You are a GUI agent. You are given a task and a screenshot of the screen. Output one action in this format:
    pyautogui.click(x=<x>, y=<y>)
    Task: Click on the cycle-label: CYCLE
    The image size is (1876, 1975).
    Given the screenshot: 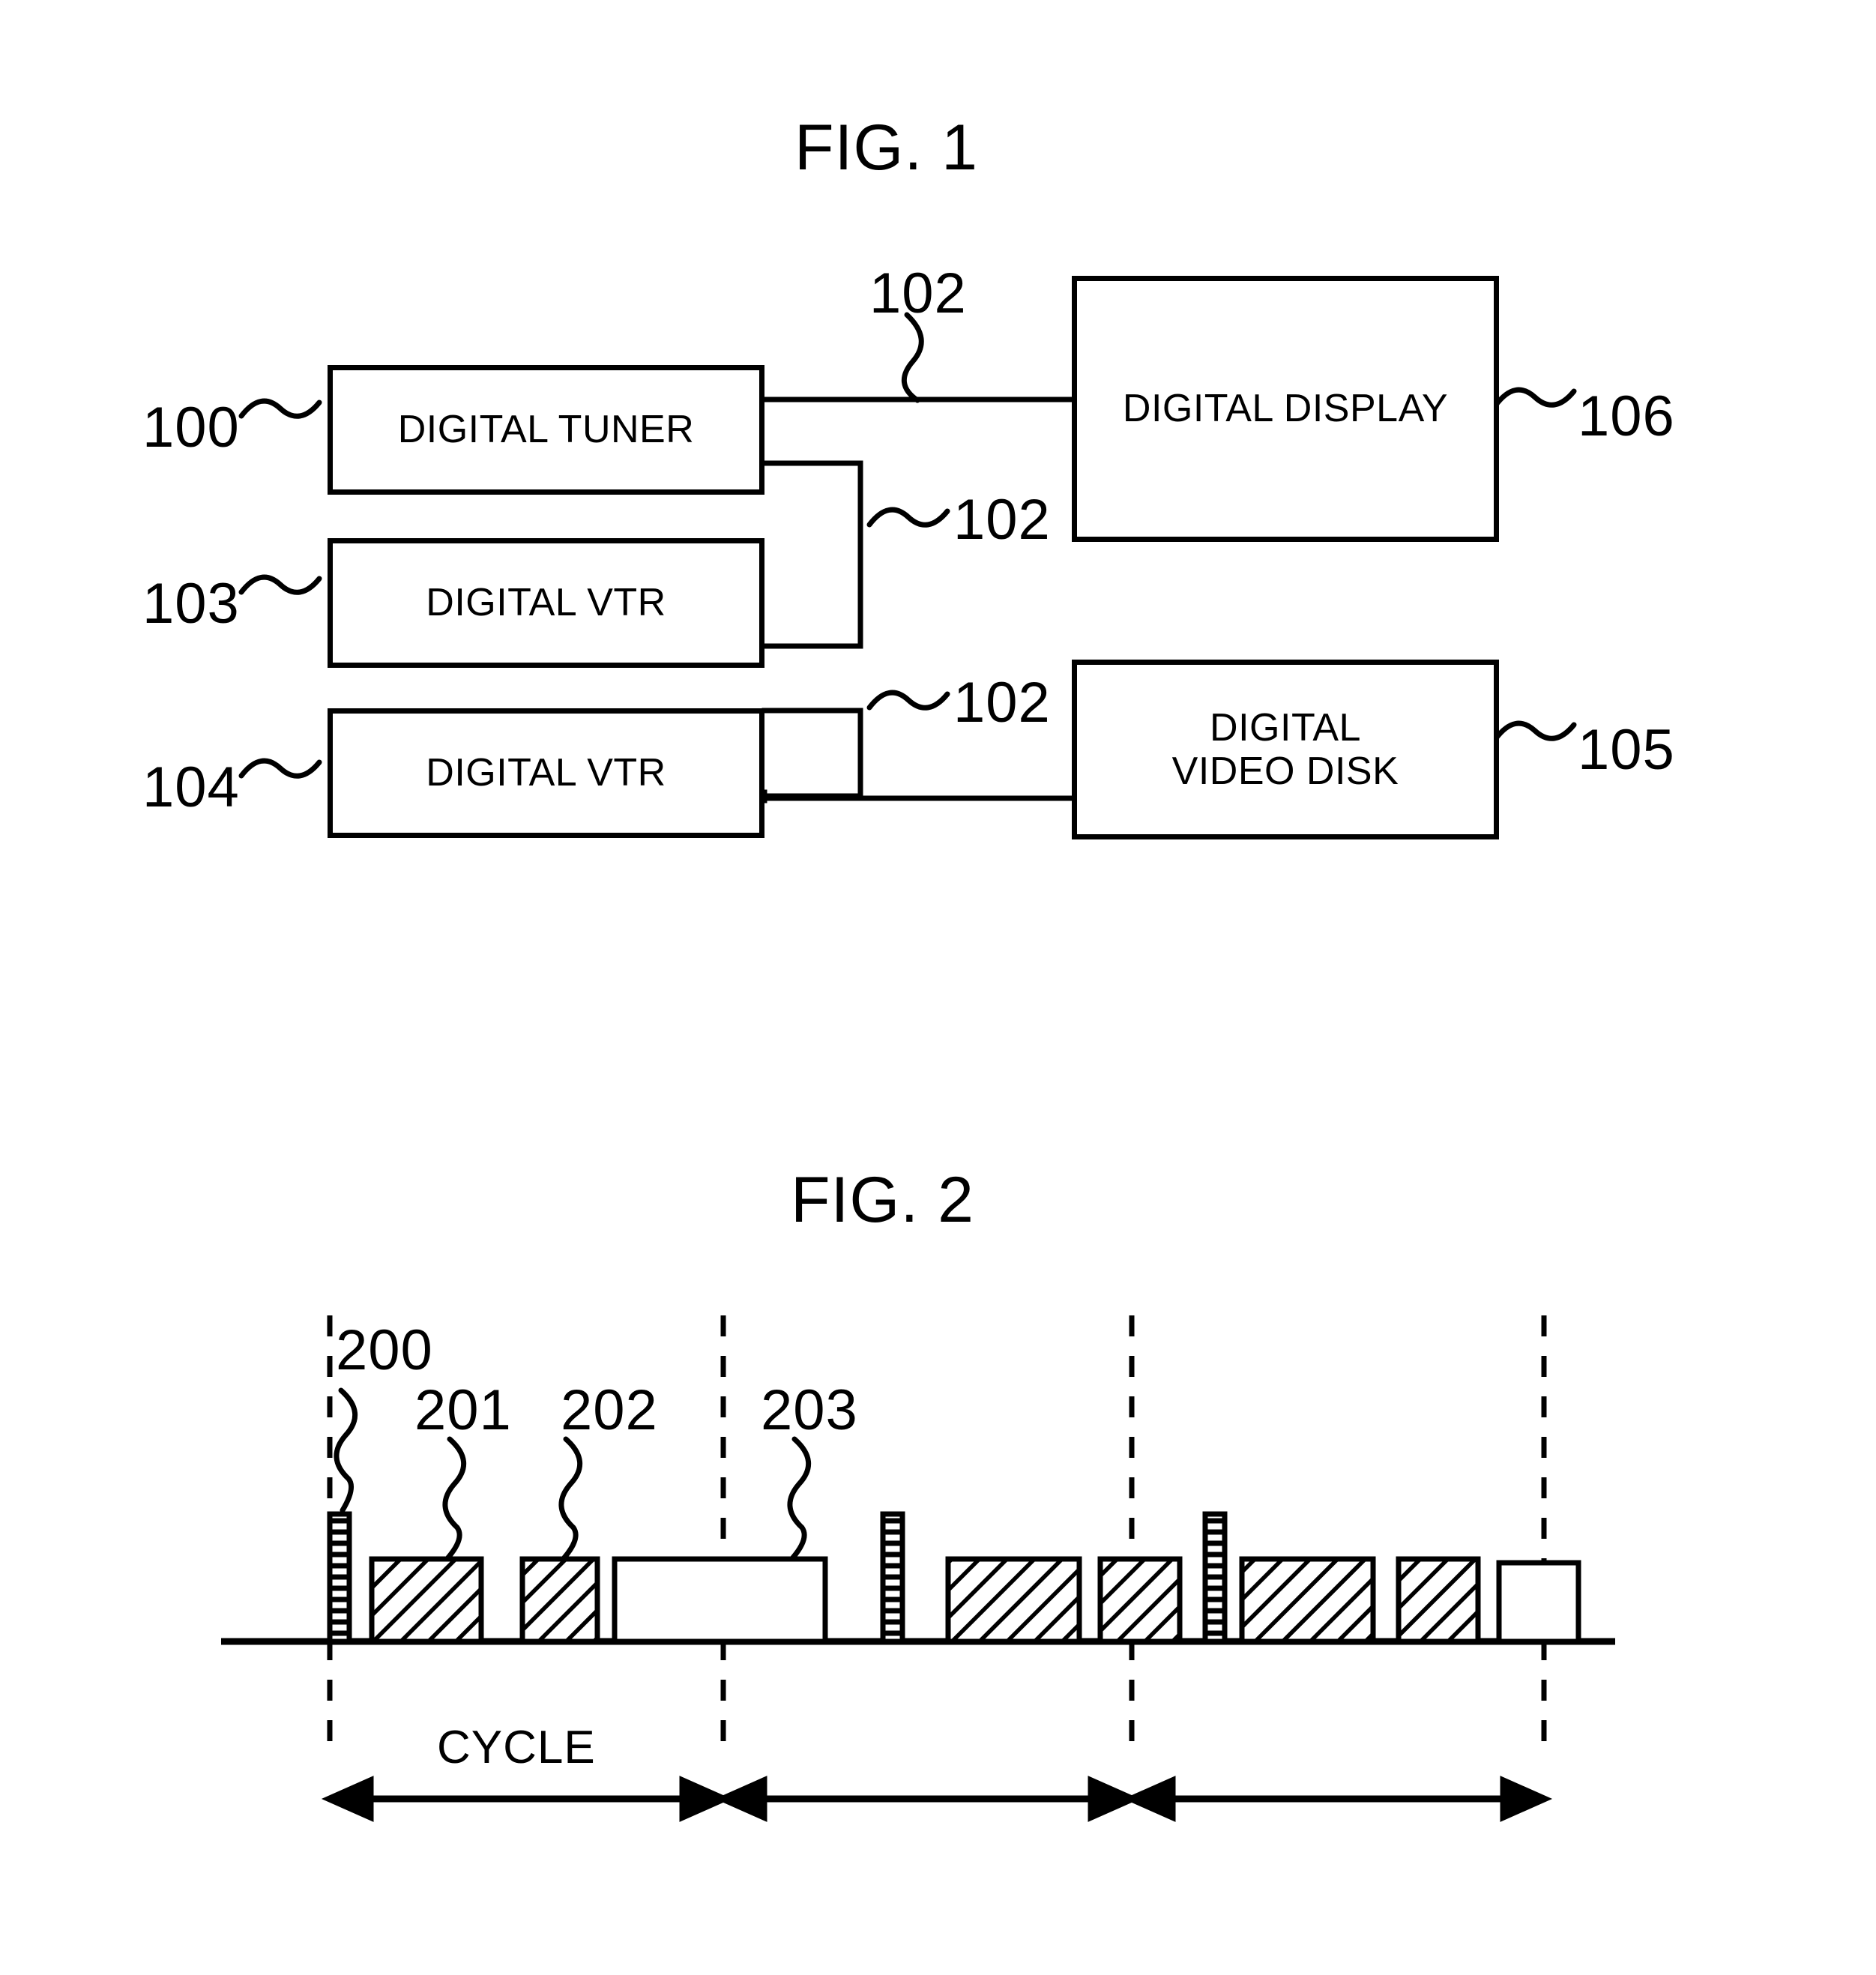 What is the action you would take?
    pyautogui.click(x=516, y=1747)
    